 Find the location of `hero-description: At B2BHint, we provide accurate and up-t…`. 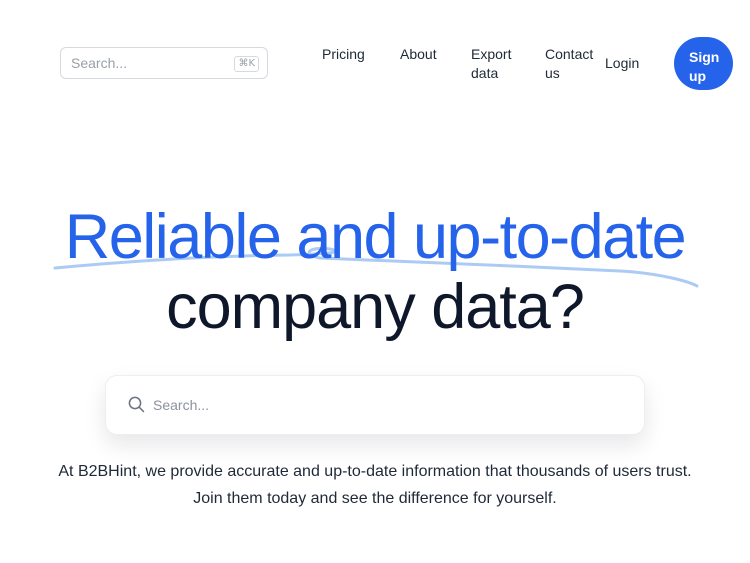

hero-description: At B2BHint, we provide accurate and up-t… is located at coordinates (375, 485).